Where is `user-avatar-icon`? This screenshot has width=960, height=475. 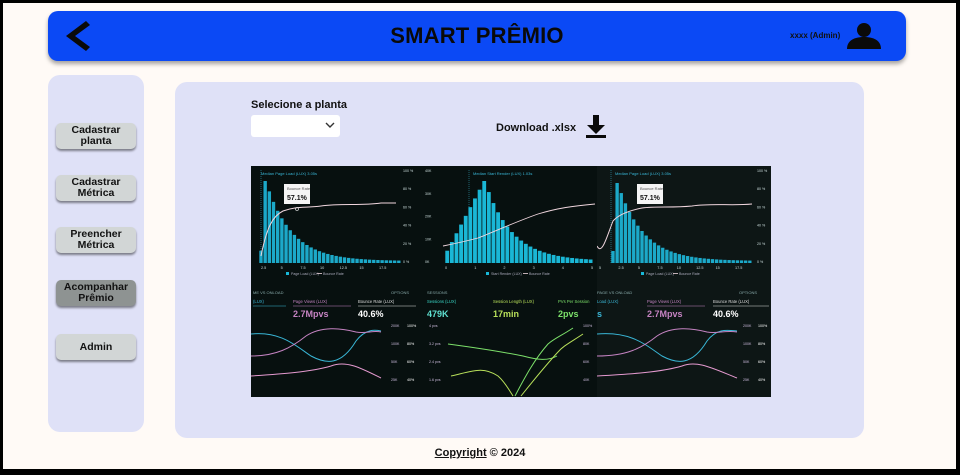 user-avatar-icon is located at coordinates (864, 36).